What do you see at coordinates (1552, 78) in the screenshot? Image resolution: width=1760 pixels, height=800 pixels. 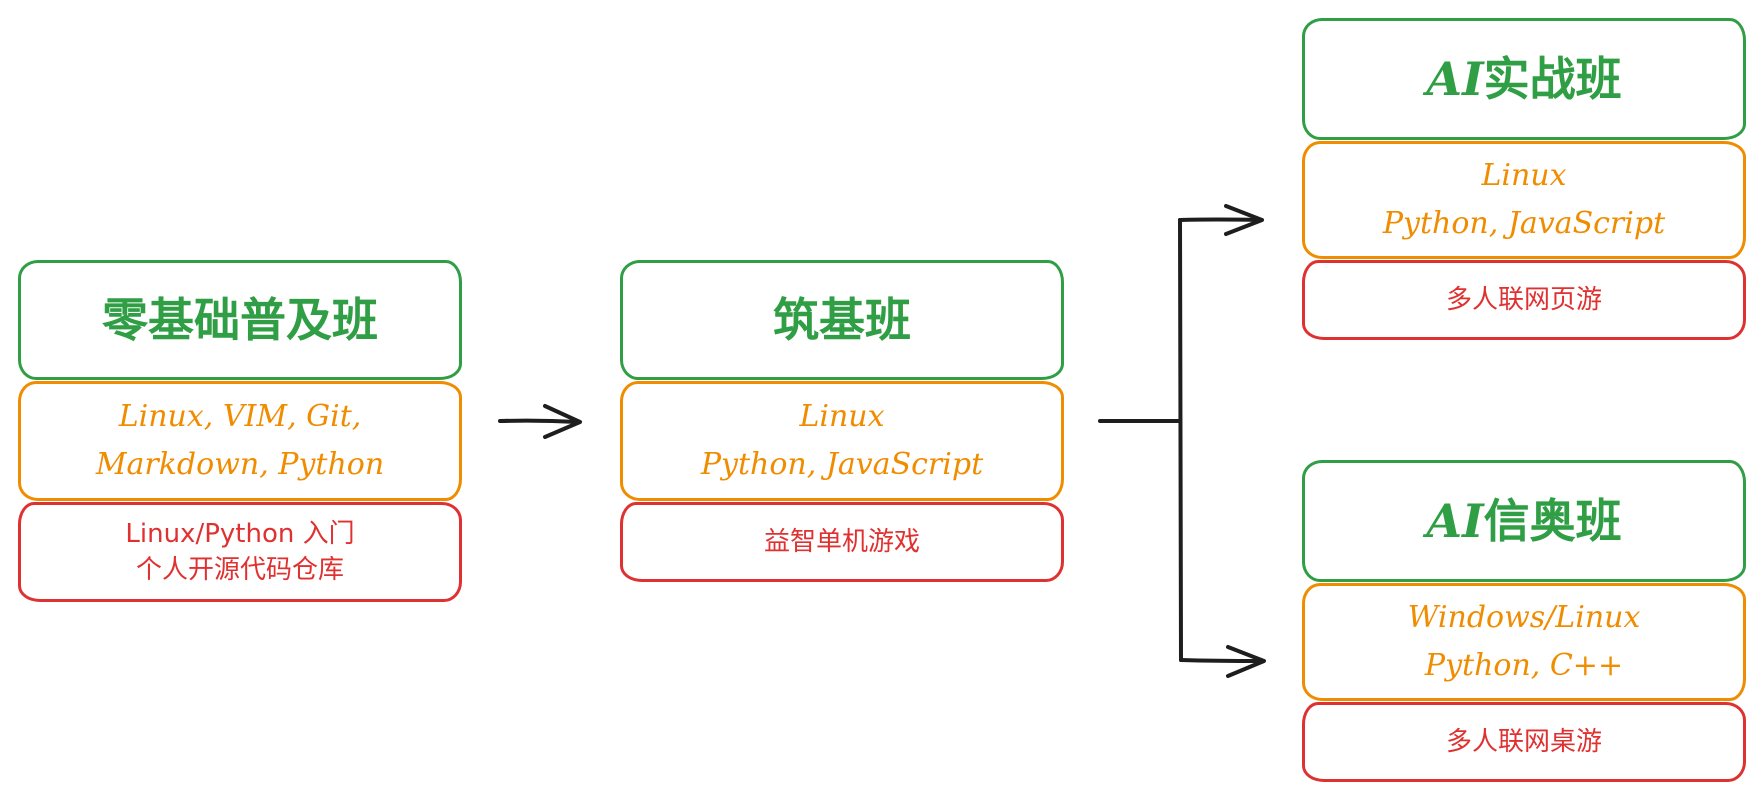 I see `stage-ai-practice-title-main: 实战班` at bounding box center [1552, 78].